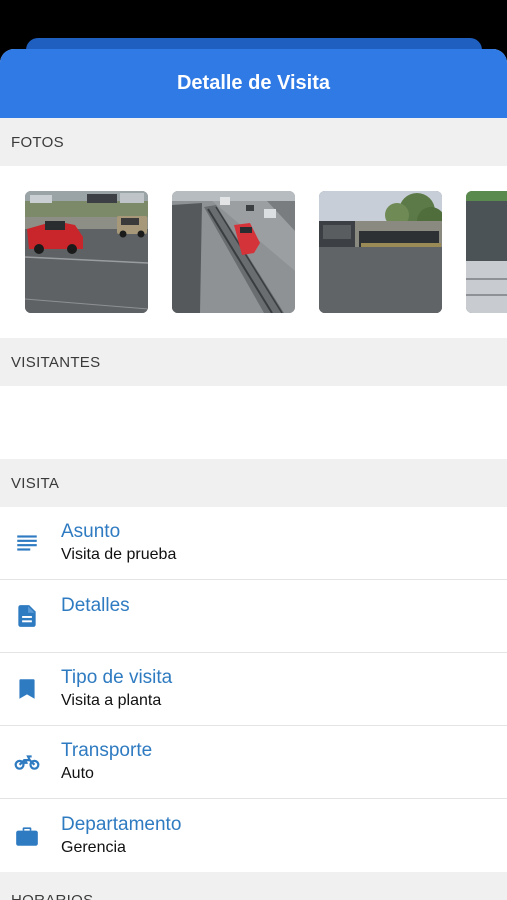 The image size is (507, 900). Describe the element at coordinates (121, 824) in the screenshot. I see `departamento-label: Departamento` at that location.